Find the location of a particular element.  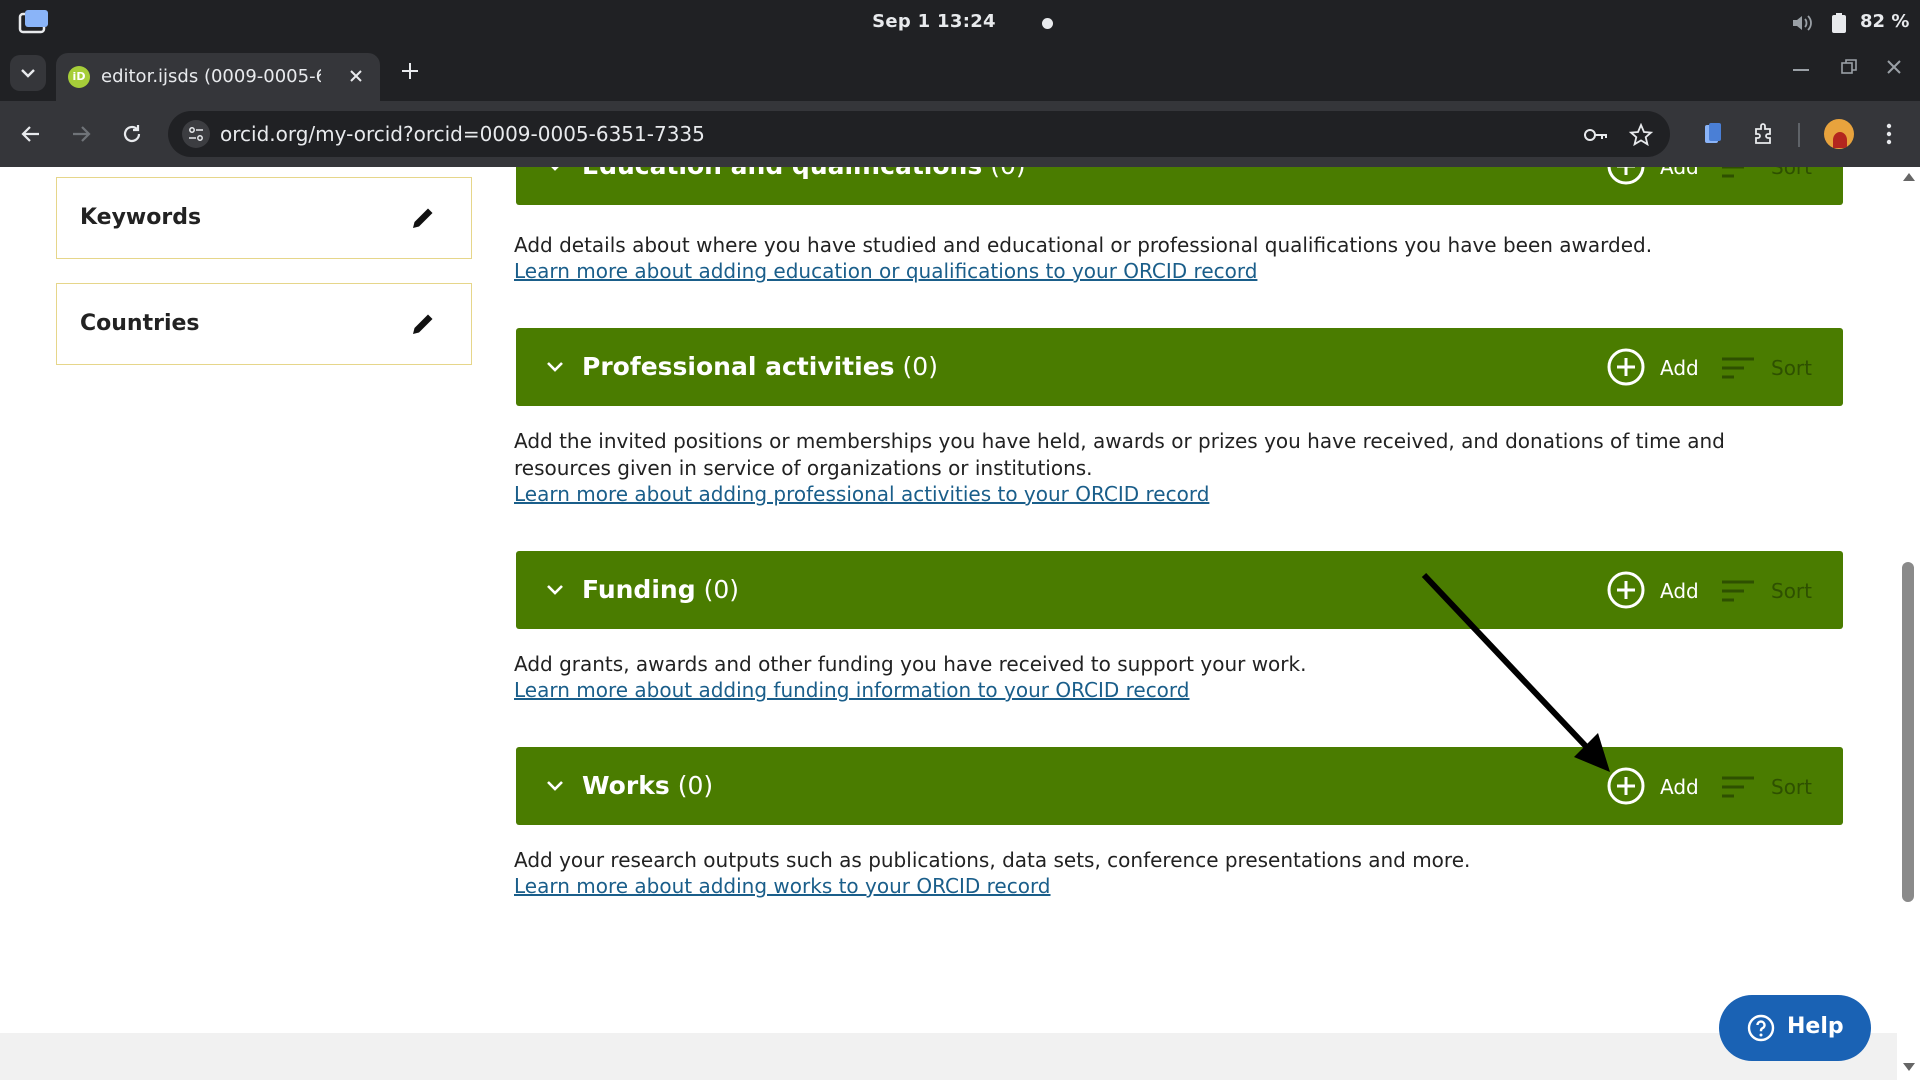

bookmark-star-icon is located at coordinates (1641, 135).